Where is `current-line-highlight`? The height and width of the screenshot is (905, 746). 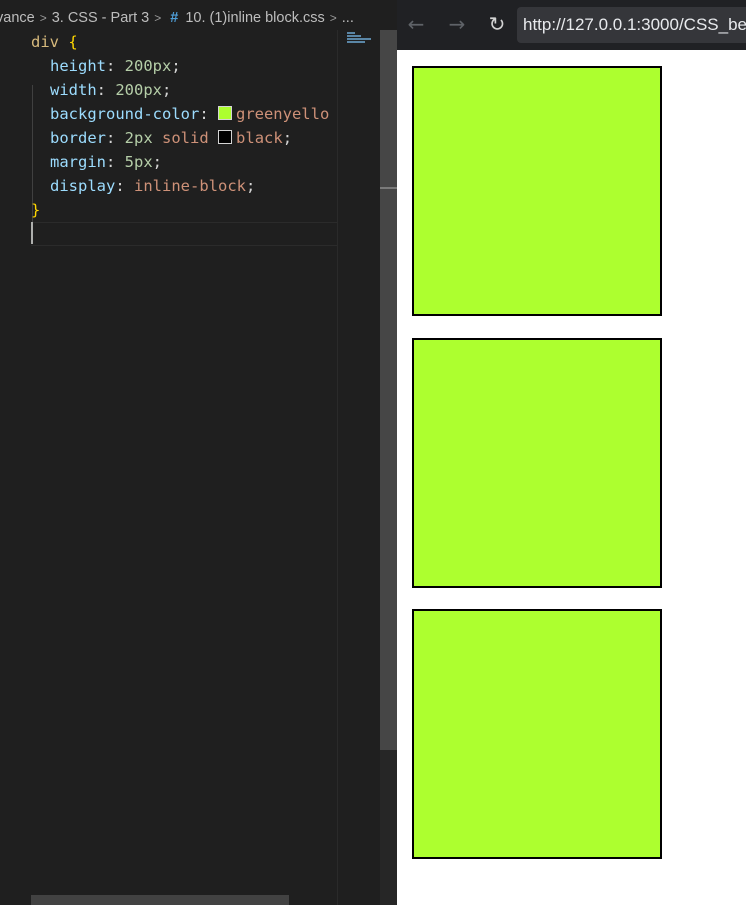
current-line-highlight is located at coordinates (184, 234).